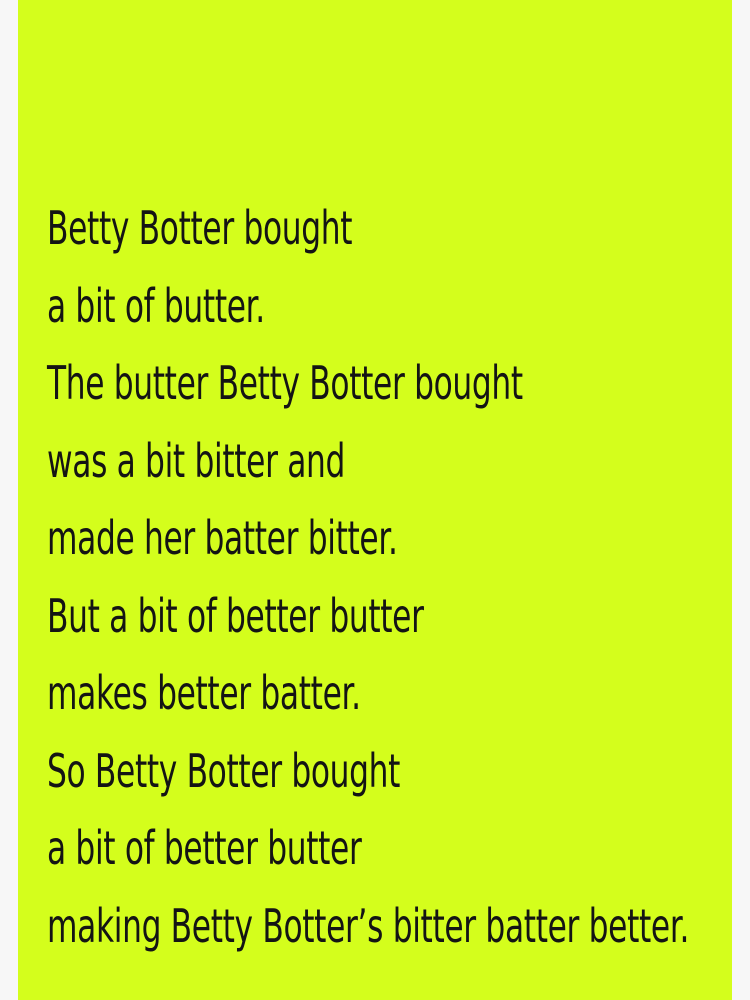 The height and width of the screenshot is (1000, 750). What do you see at coordinates (156, 305) in the screenshot?
I see `poem-line: a bit of butter.` at bounding box center [156, 305].